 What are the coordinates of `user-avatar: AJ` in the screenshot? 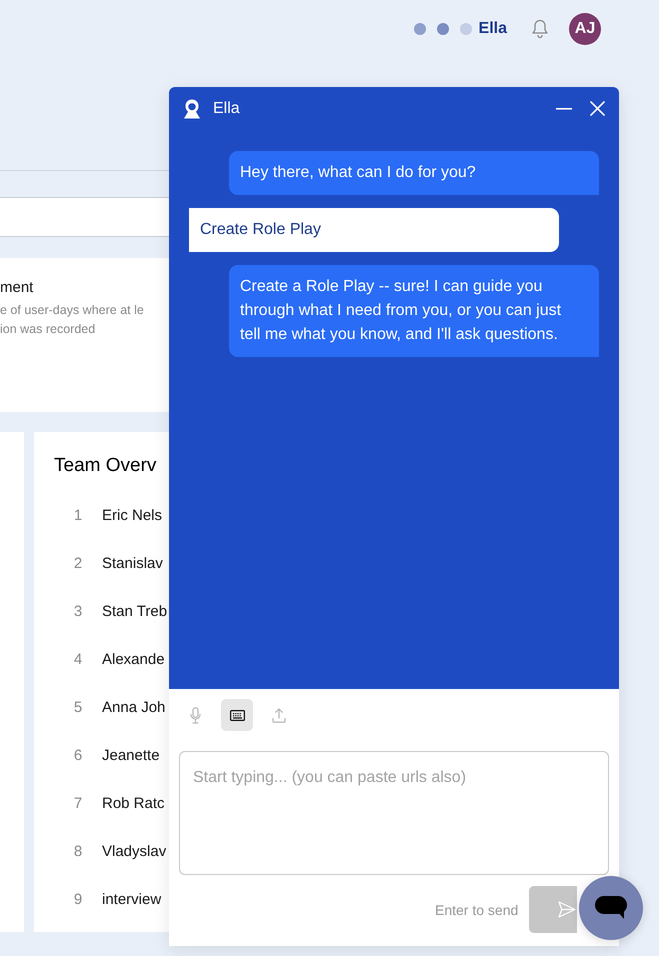 It's located at (585, 29).